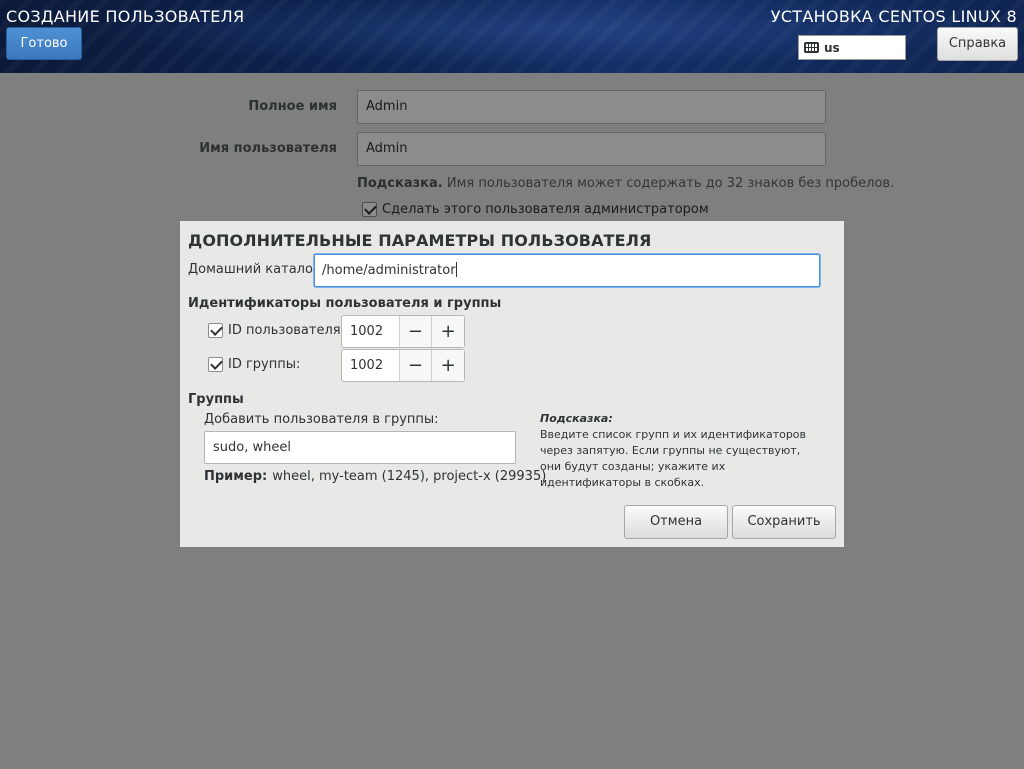  I want to click on cancel-button: Отмена, so click(676, 522).